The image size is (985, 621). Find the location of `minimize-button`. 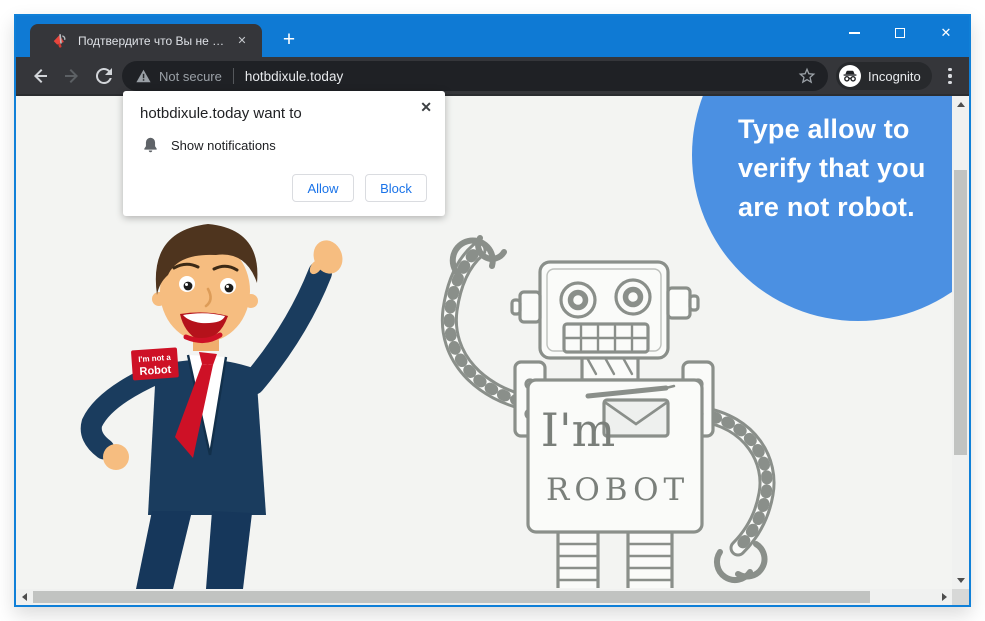

minimize-button is located at coordinates (854, 32).